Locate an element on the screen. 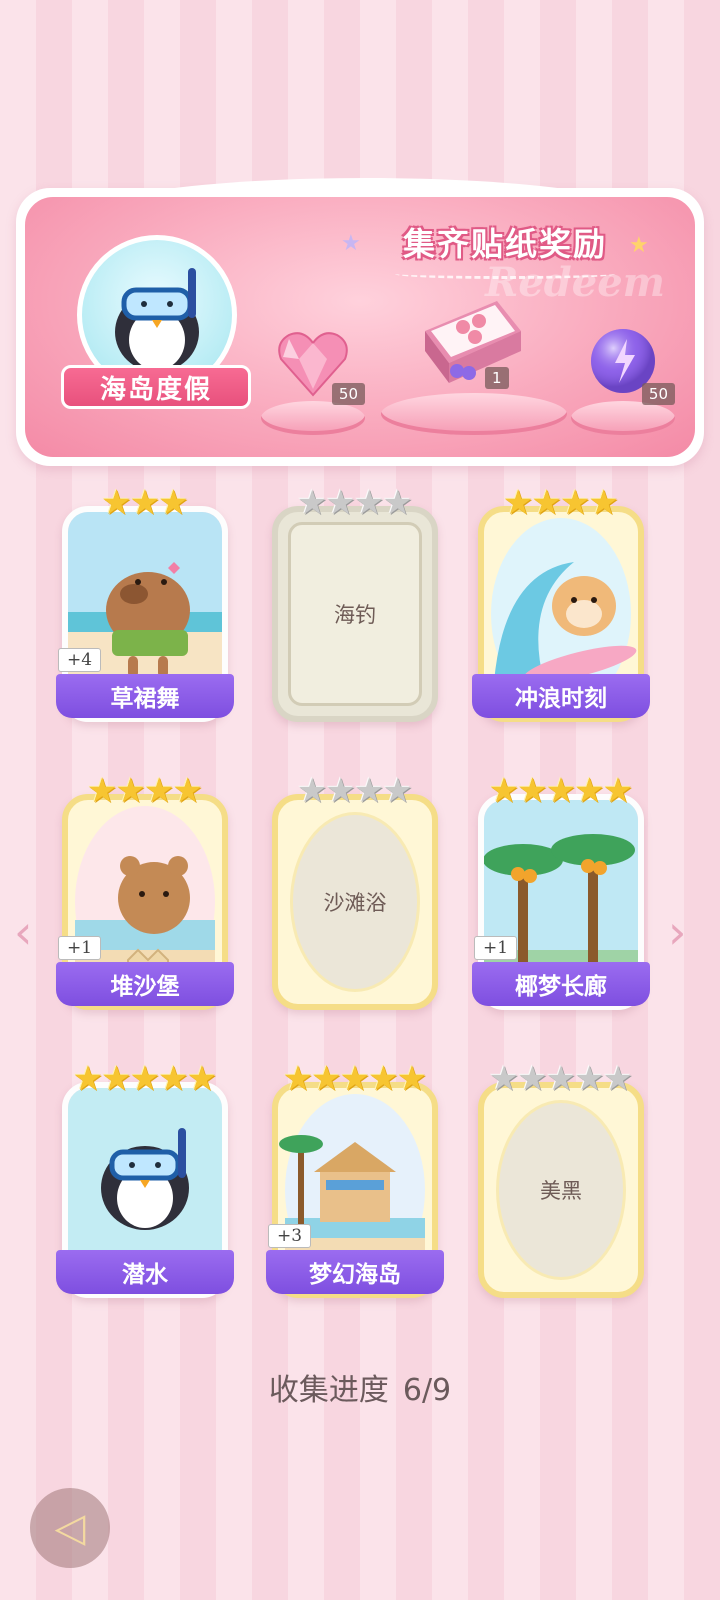 The height and width of the screenshot is (1600, 720). card-name: 椰梦长廊 is located at coordinates (561, 986).